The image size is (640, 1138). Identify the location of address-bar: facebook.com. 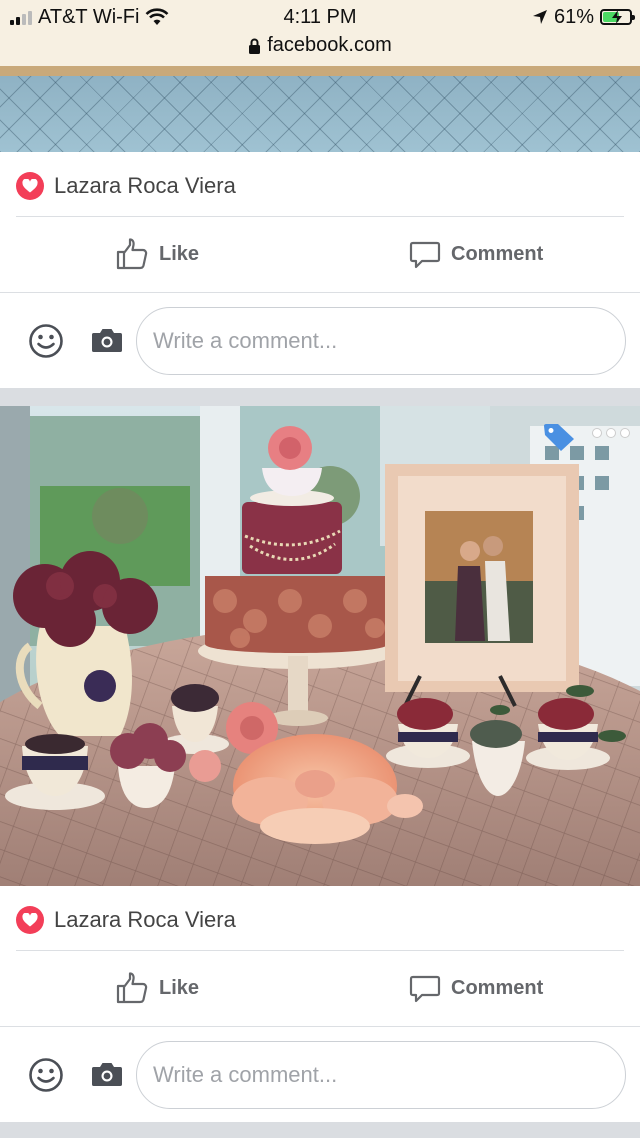
(320, 45).